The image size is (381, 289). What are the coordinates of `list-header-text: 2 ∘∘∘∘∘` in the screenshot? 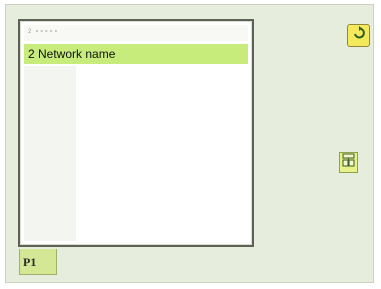 It's located at (43, 32).